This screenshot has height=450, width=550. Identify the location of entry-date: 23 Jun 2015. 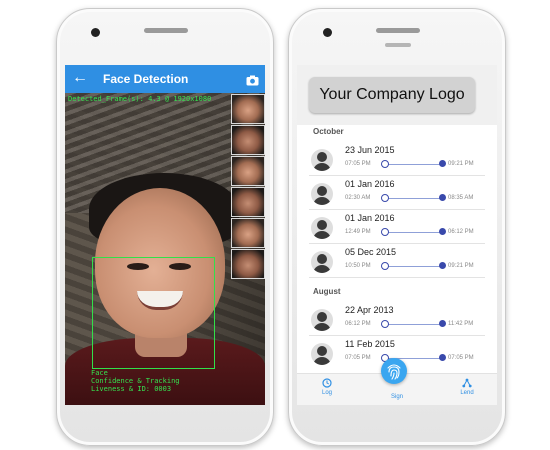
(370, 150).